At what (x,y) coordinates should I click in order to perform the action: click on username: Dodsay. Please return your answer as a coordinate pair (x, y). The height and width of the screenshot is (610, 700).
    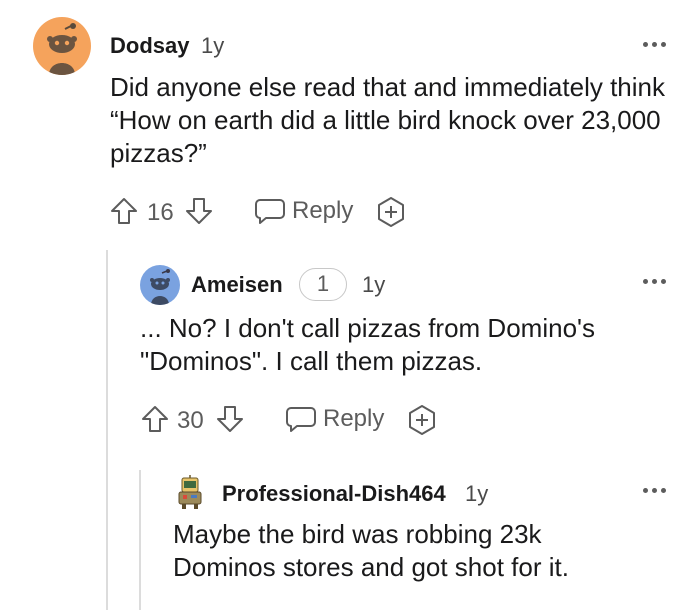
    Looking at the image, I should click on (149, 46).